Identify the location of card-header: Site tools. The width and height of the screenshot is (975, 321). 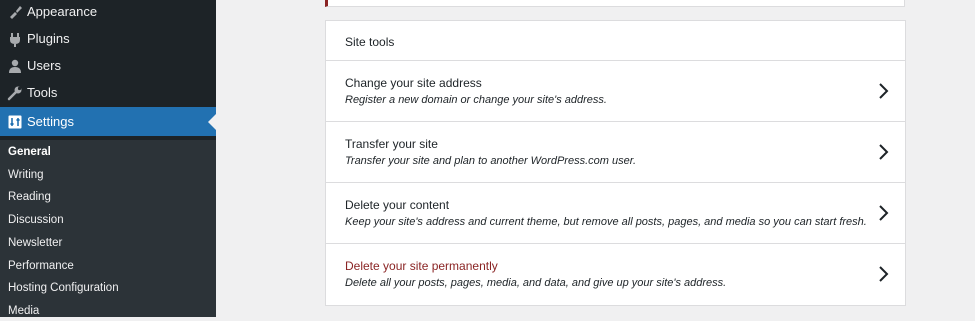
(615, 41).